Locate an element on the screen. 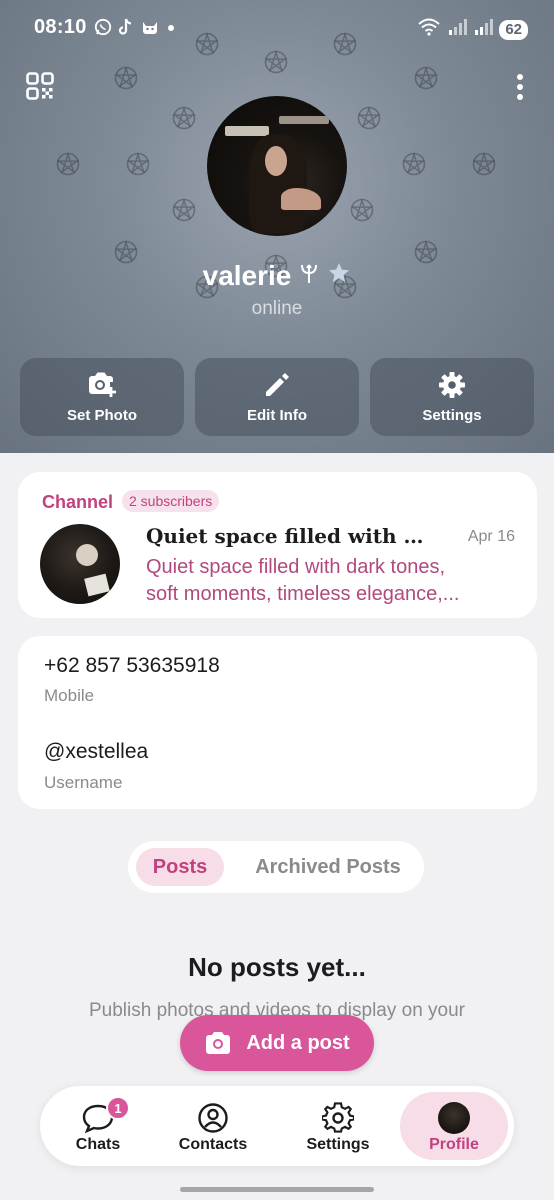 The image size is (554, 1200). settings-action-label: Settings is located at coordinates (452, 415).